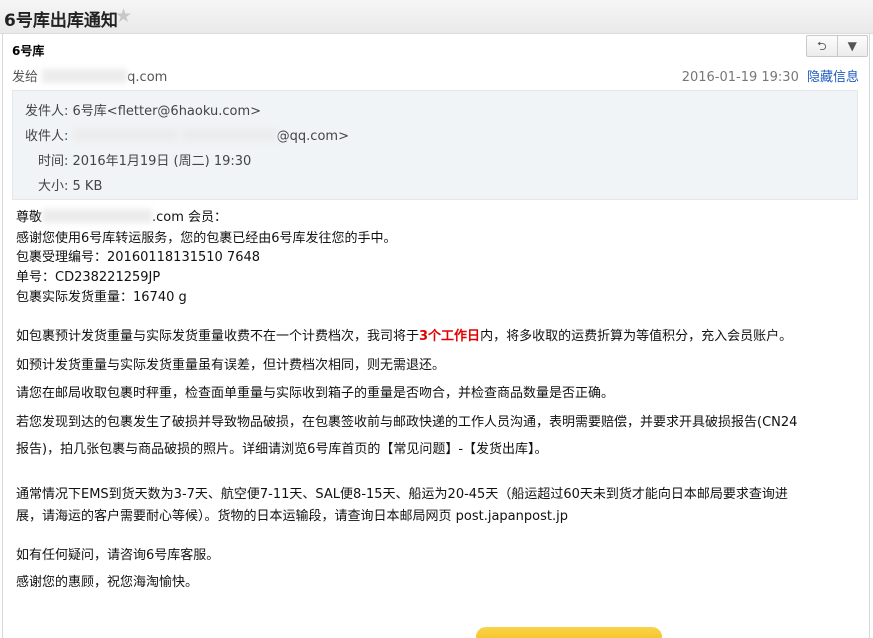 Image resolution: width=873 pixels, height=638 pixels. Describe the element at coordinates (852, 46) in the screenshot. I see `chevron-down-icon: ▼` at that location.